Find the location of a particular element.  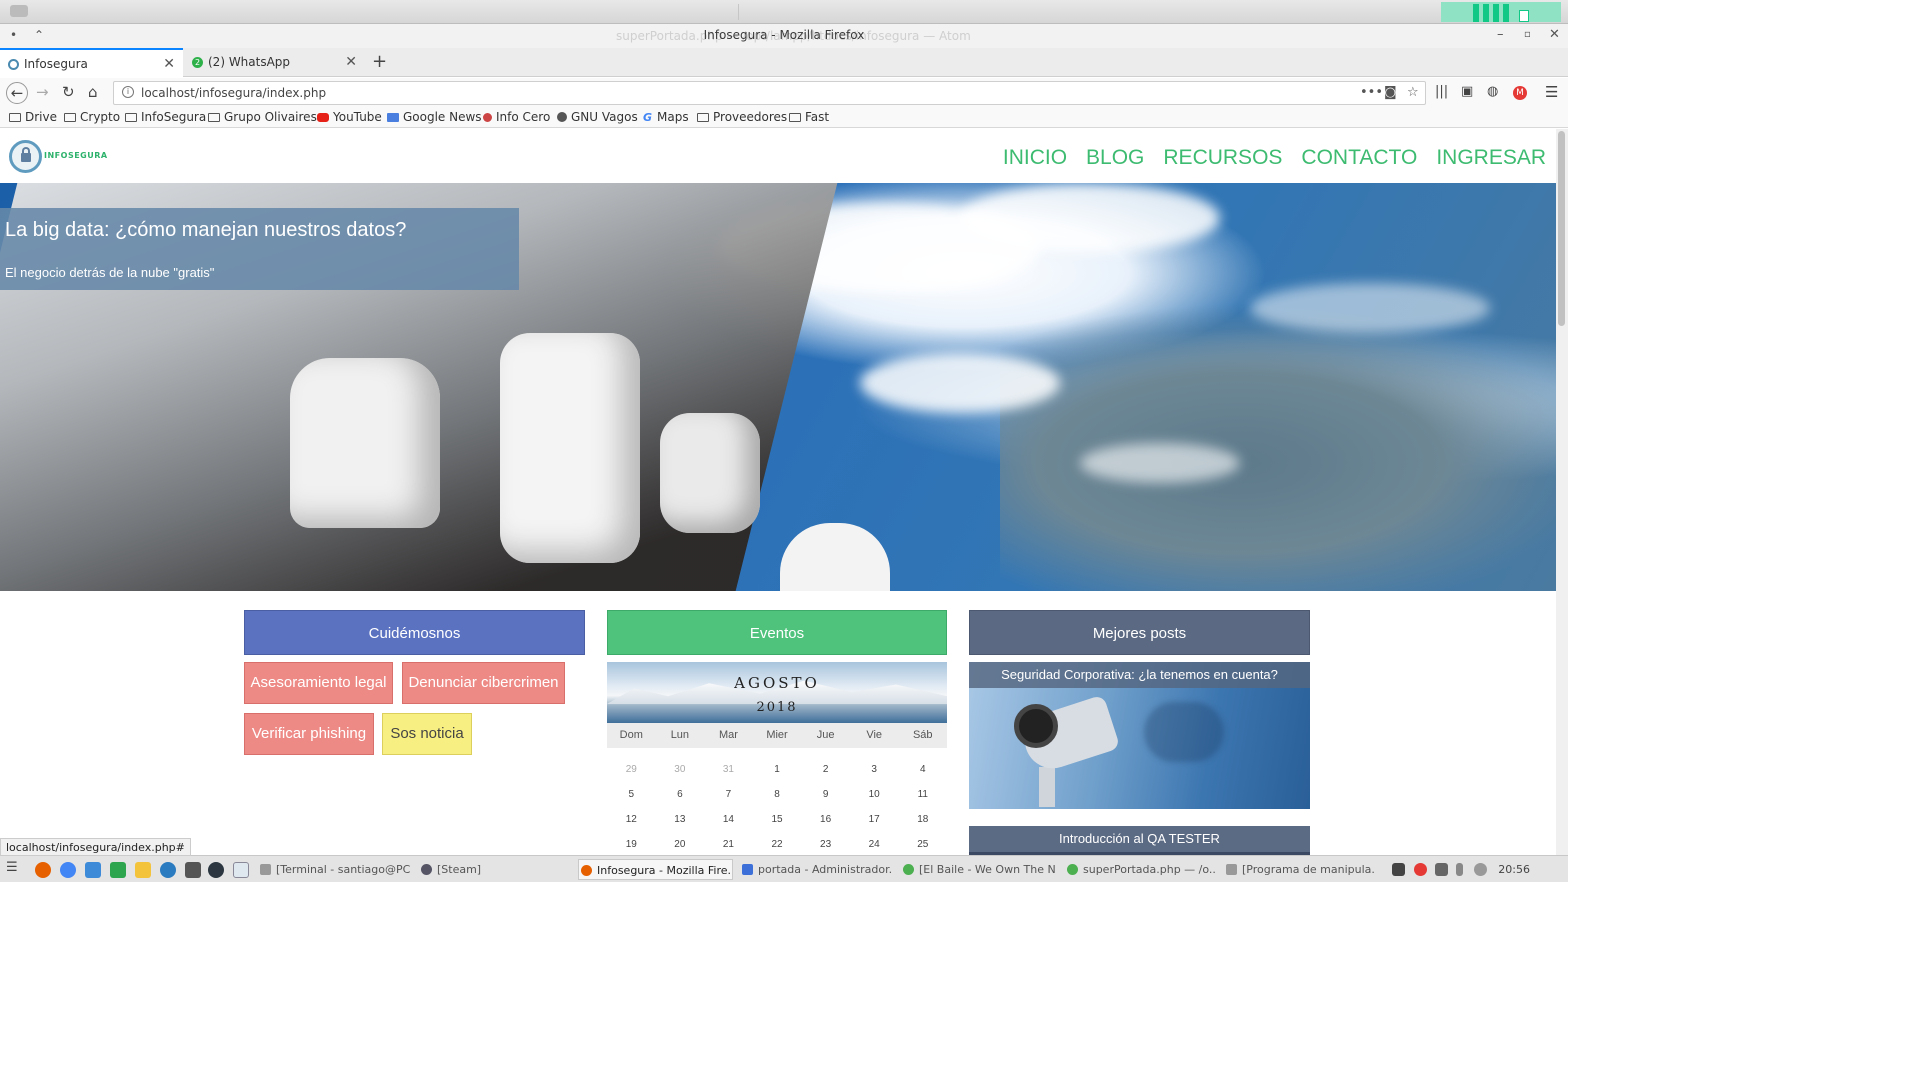

mega-extension-icon: M is located at coordinates (1520, 93).